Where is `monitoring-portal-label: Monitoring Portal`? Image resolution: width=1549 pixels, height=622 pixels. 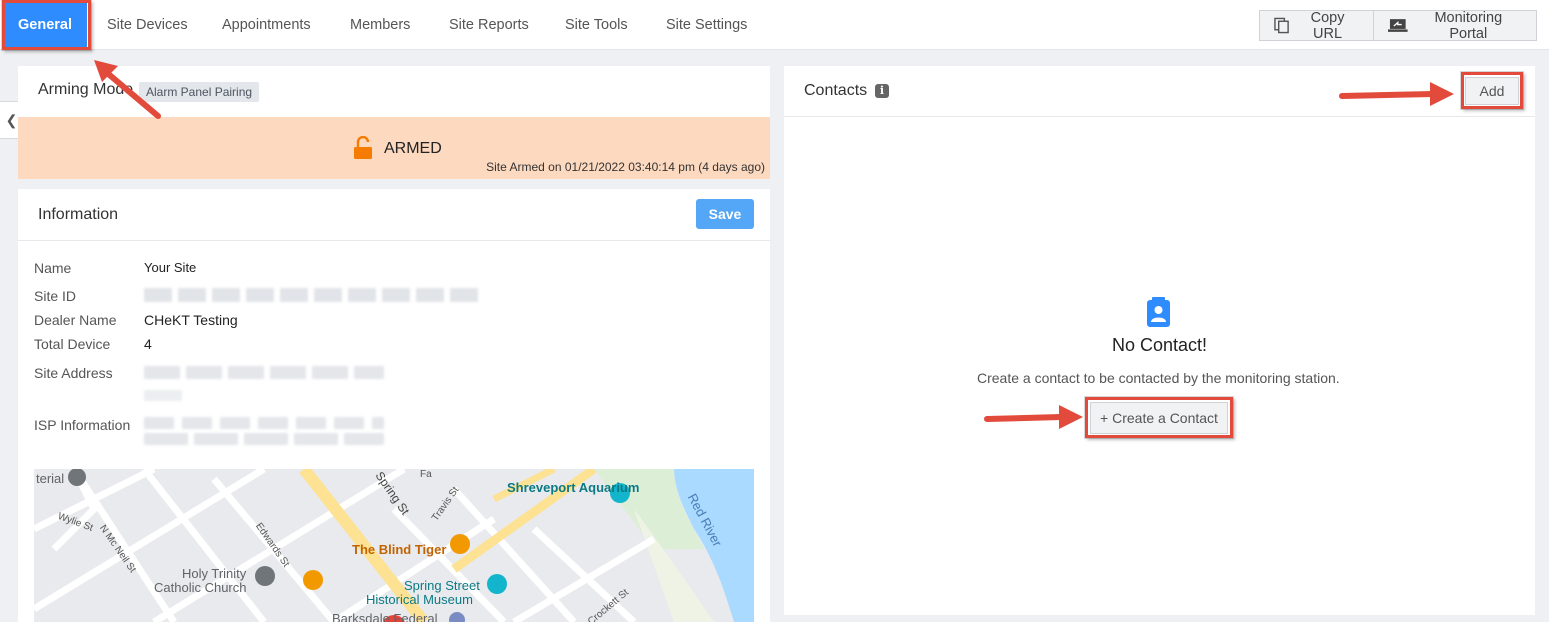 monitoring-portal-label: Monitoring Portal is located at coordinates (1468, 25).